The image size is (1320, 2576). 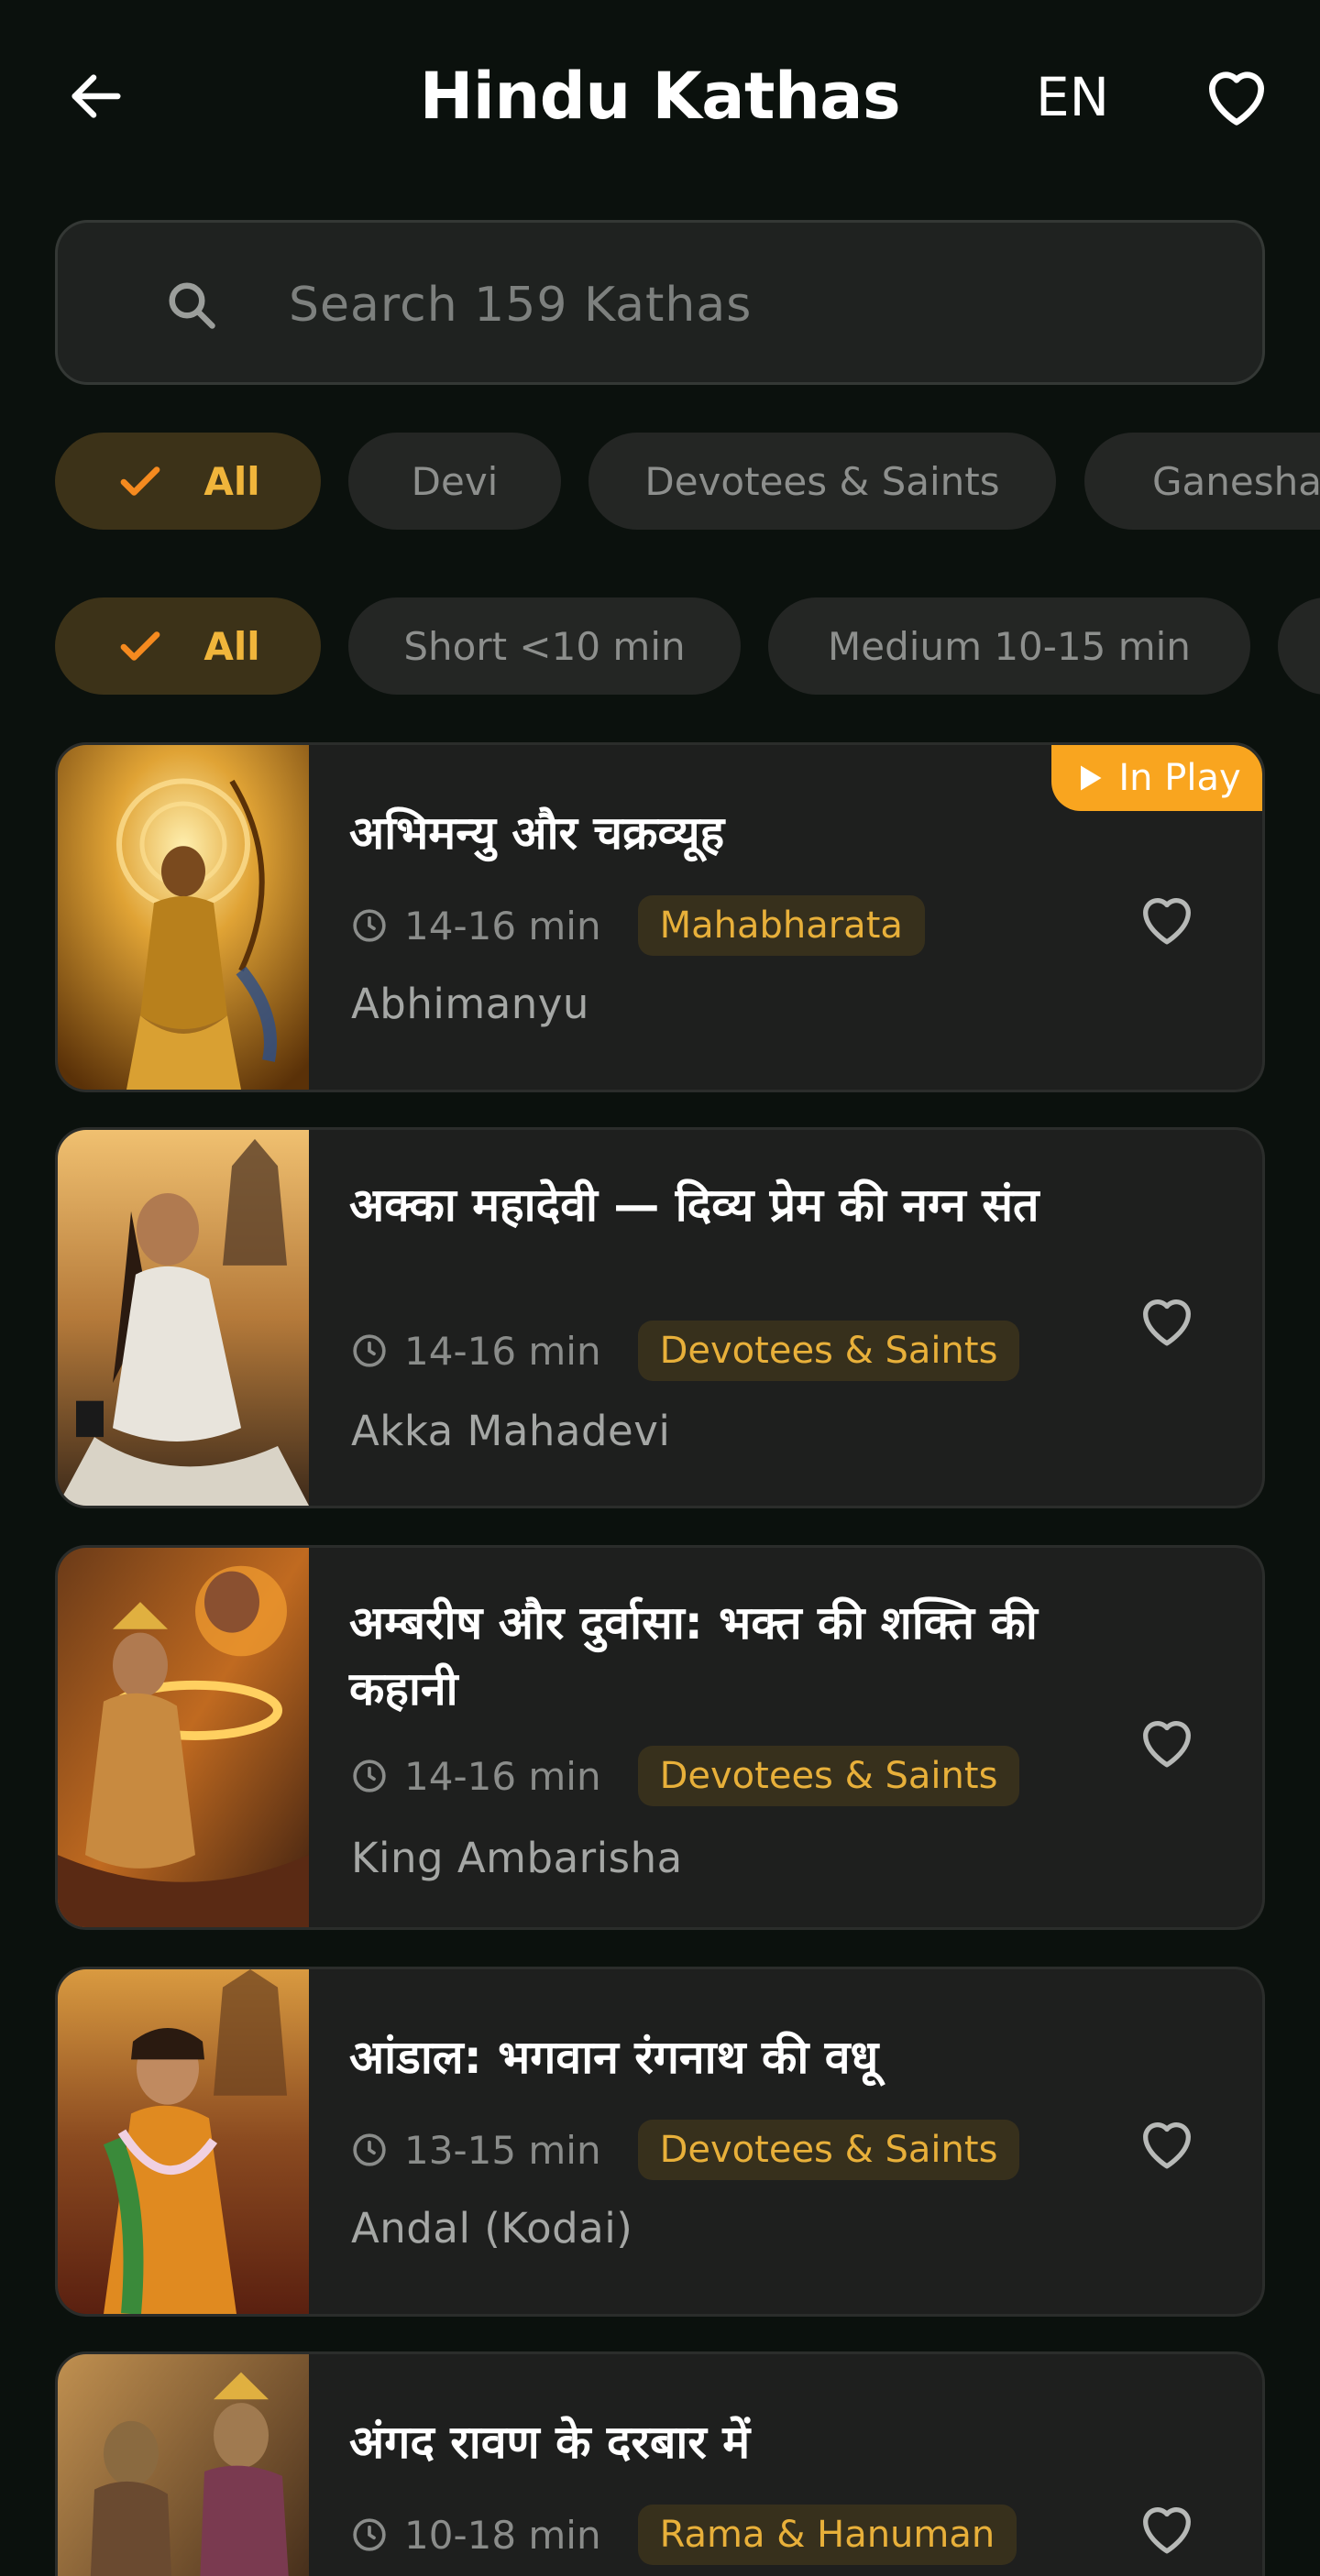 What do you see at coordinates (502, 2535) in the screenshot?
I see `katha-duration: 10-18 min` at bounding box center [502, 2535].